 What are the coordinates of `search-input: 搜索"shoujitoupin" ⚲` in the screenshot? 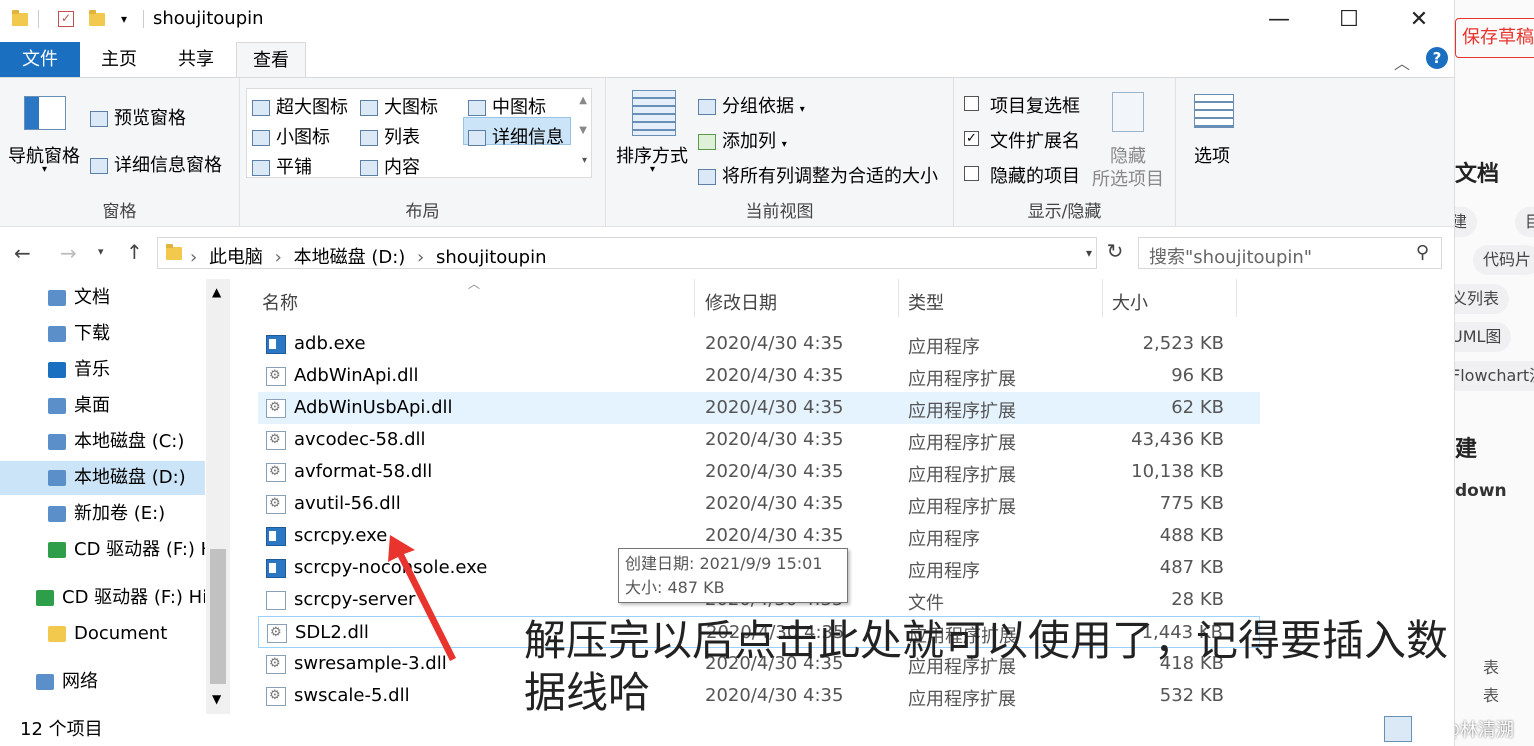 It's located at (1290, 253).